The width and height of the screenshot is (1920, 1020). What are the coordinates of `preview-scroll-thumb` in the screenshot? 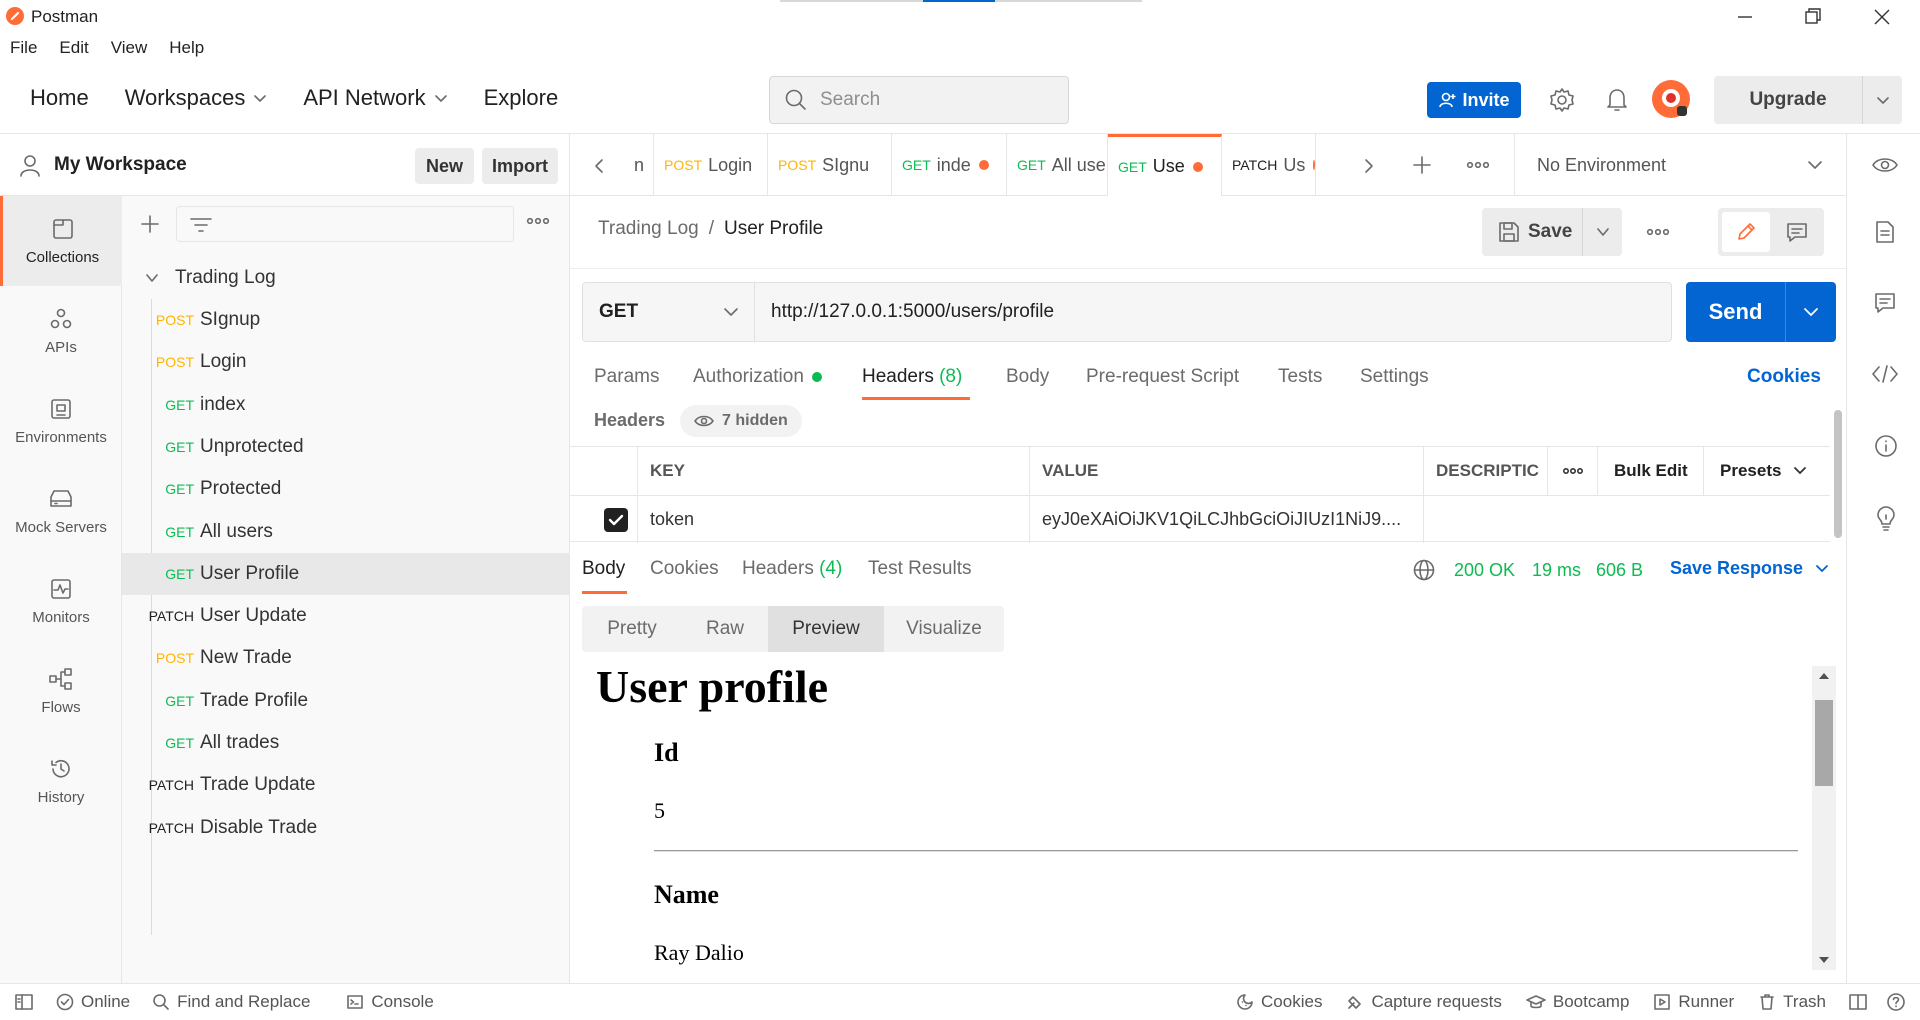 It's located at (1824, 743).